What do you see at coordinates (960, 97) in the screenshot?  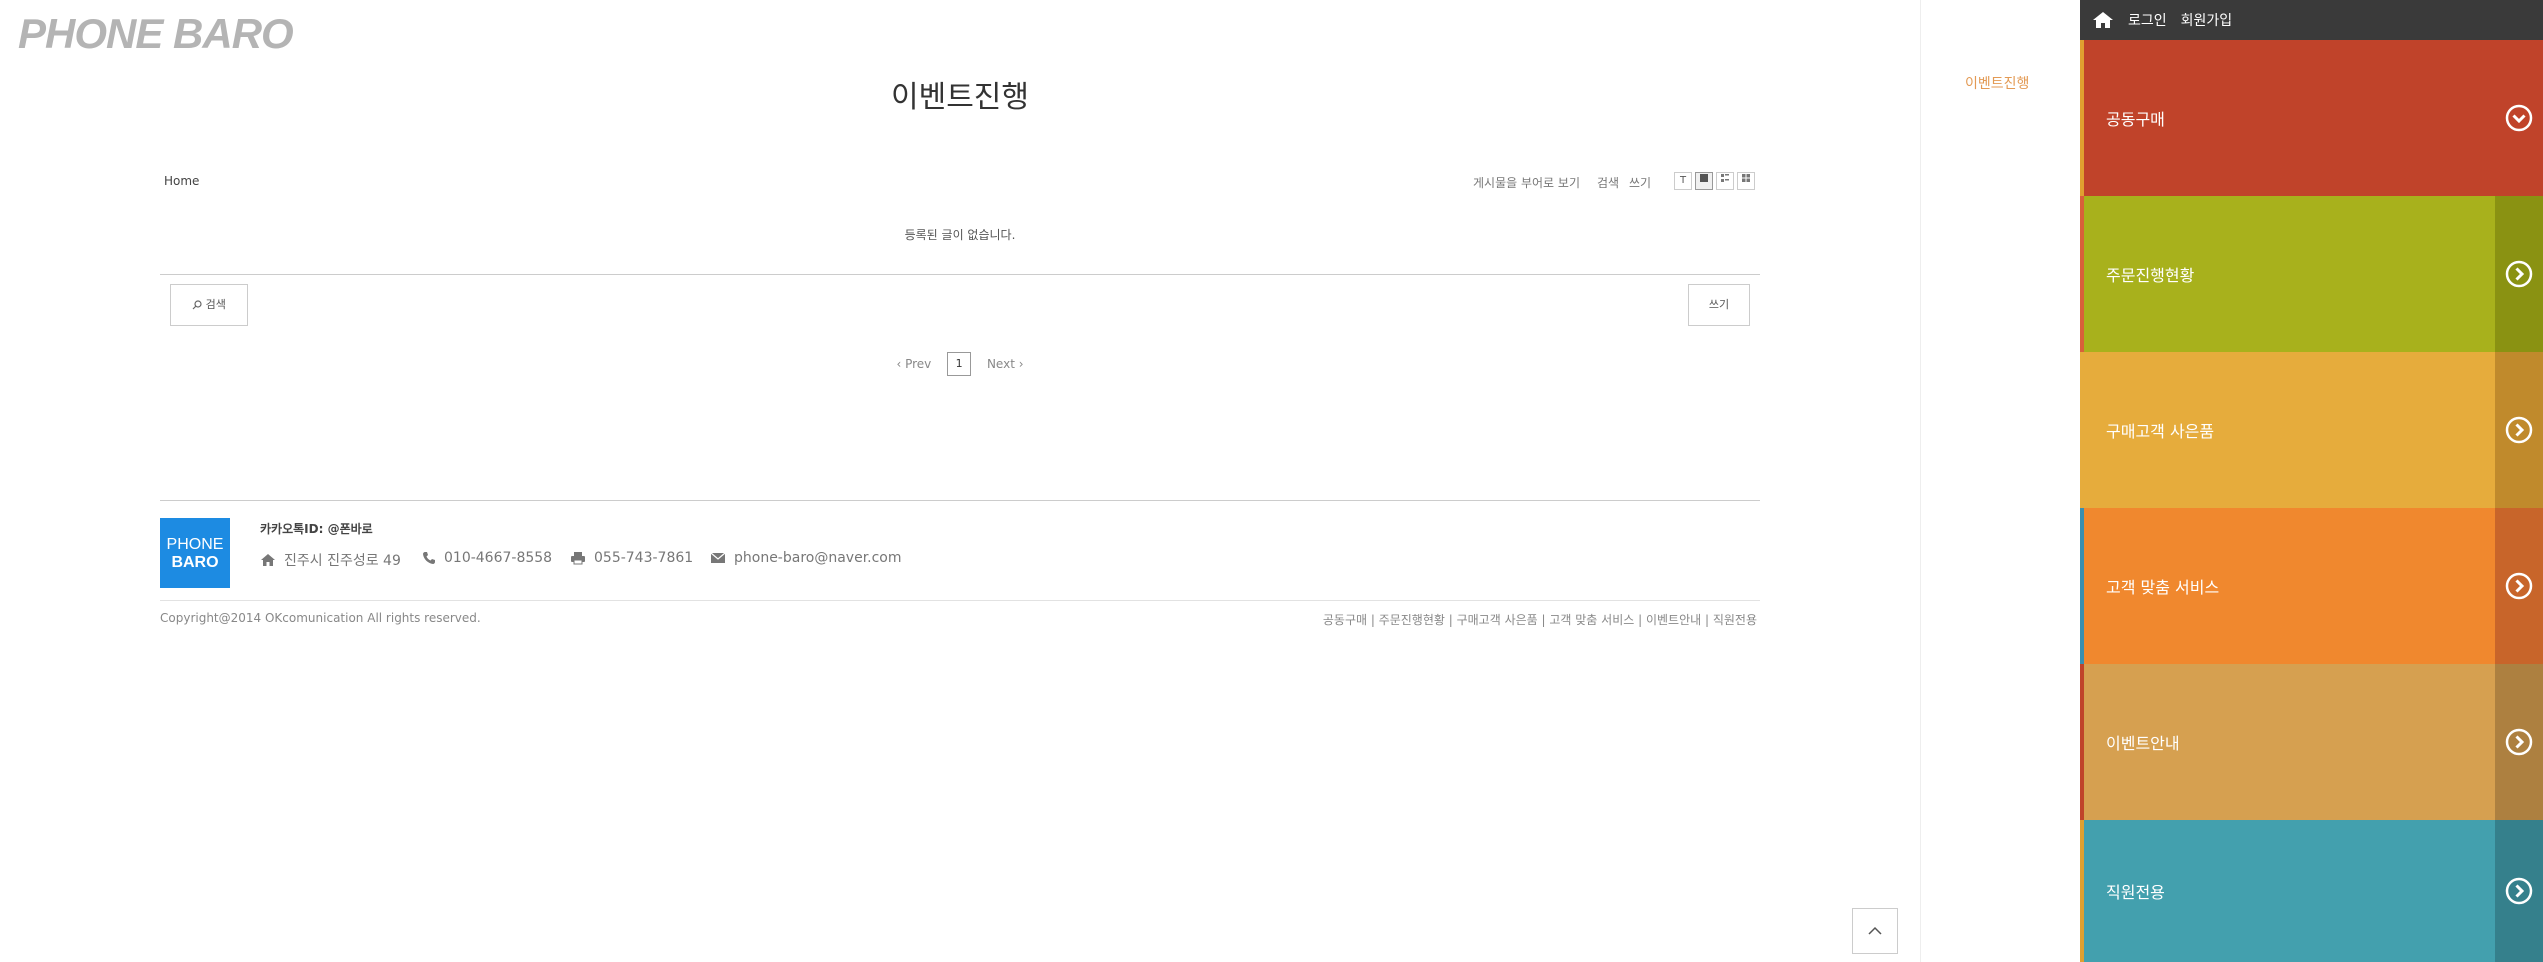 I see `page-title: 이벤트진행` at bounding box center [960, 97].